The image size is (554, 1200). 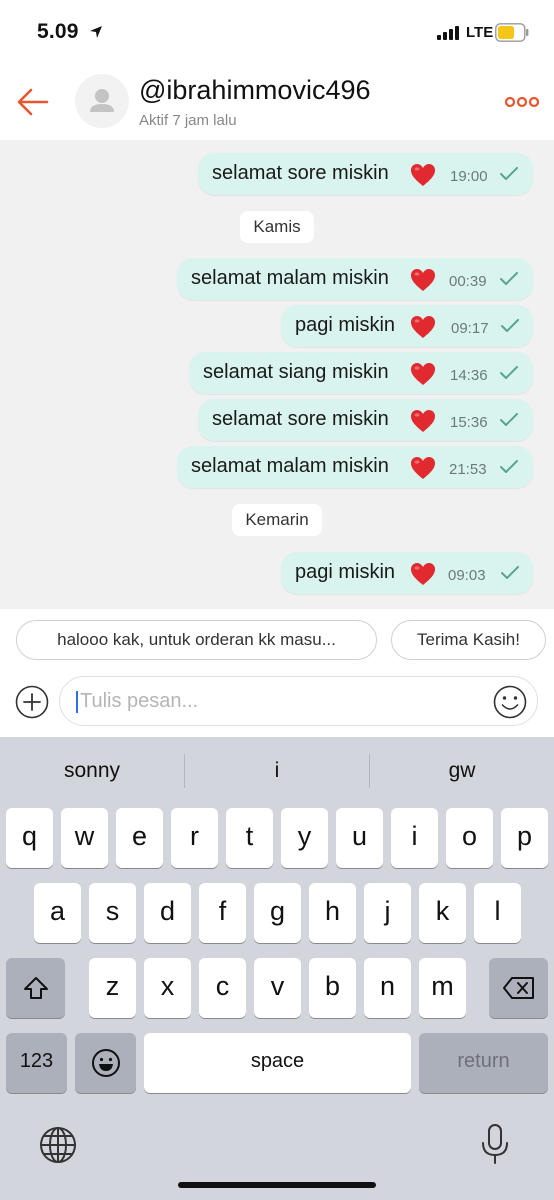 I want to click on key-u: u, so click(x=359, y=838).